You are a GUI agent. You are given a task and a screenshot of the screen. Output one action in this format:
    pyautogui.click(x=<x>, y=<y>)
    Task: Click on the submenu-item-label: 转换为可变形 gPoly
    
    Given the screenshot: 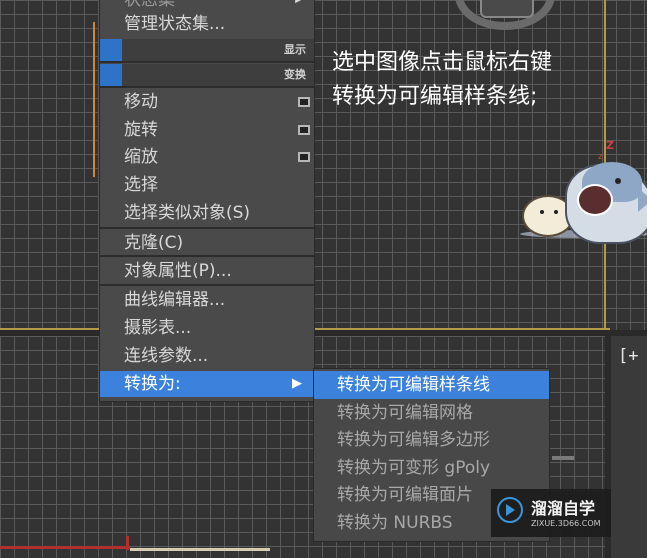 What is the action you would take?
    pyautogui.click(x=414, y=468)
    